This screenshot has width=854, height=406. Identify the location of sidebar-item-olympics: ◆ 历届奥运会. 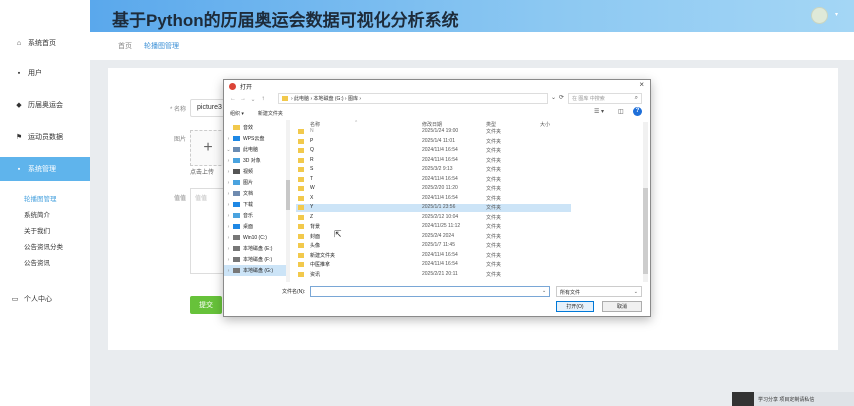
(45, 105).